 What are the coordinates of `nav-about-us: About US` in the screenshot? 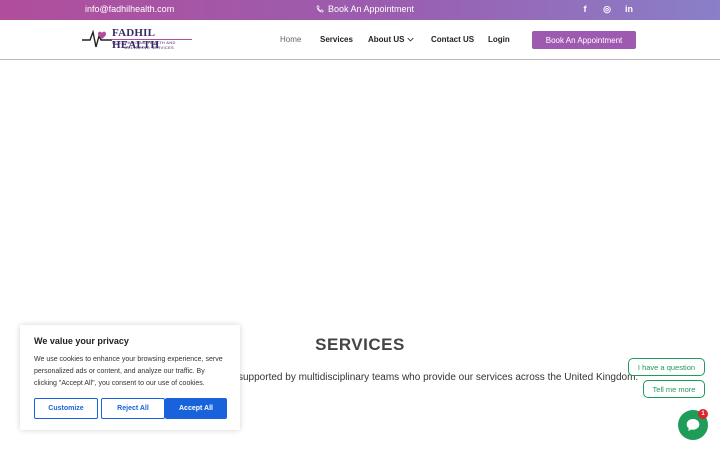 It's located at (391, 39).